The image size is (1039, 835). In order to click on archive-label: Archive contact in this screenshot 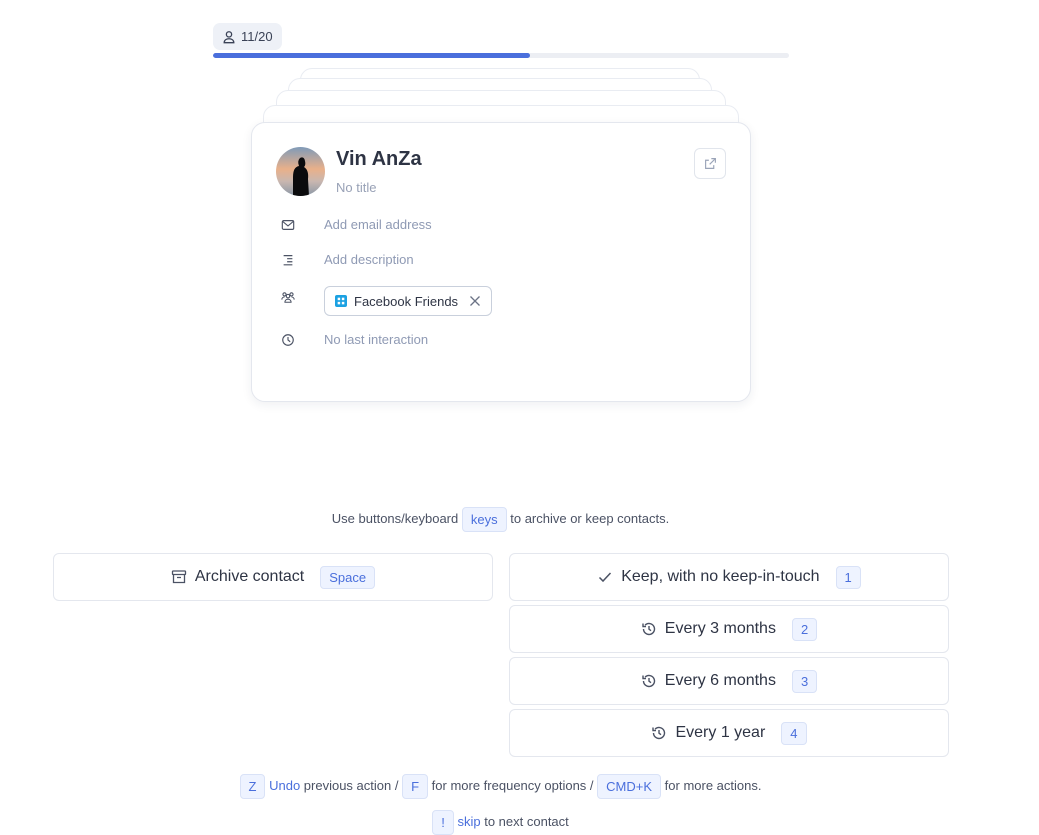, I will do `click(249, 576)`.